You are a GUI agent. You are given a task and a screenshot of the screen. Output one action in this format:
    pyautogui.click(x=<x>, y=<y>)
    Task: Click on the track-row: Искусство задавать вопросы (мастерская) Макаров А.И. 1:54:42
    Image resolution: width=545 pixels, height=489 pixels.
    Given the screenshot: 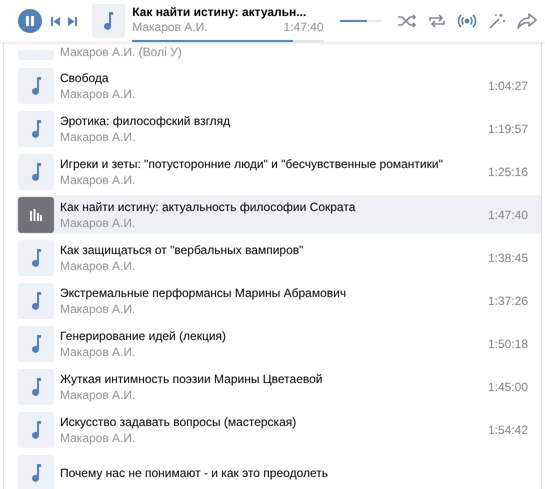 What is the action you would take?
    pyautogui.click(x=278, y=429)
    